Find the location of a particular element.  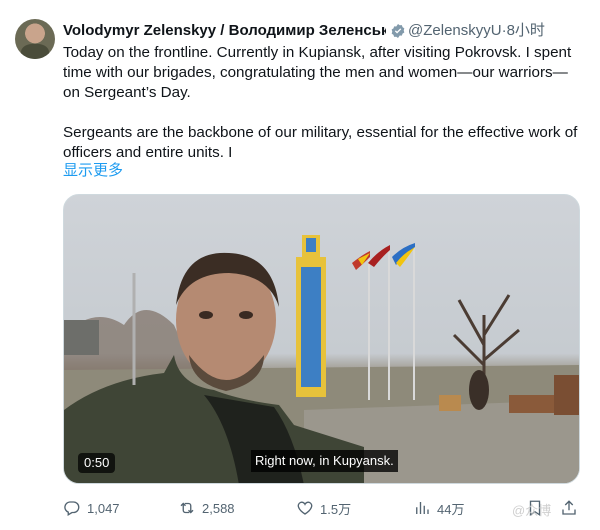

repost-button: 2,588 is located at coordinates (206, 508).